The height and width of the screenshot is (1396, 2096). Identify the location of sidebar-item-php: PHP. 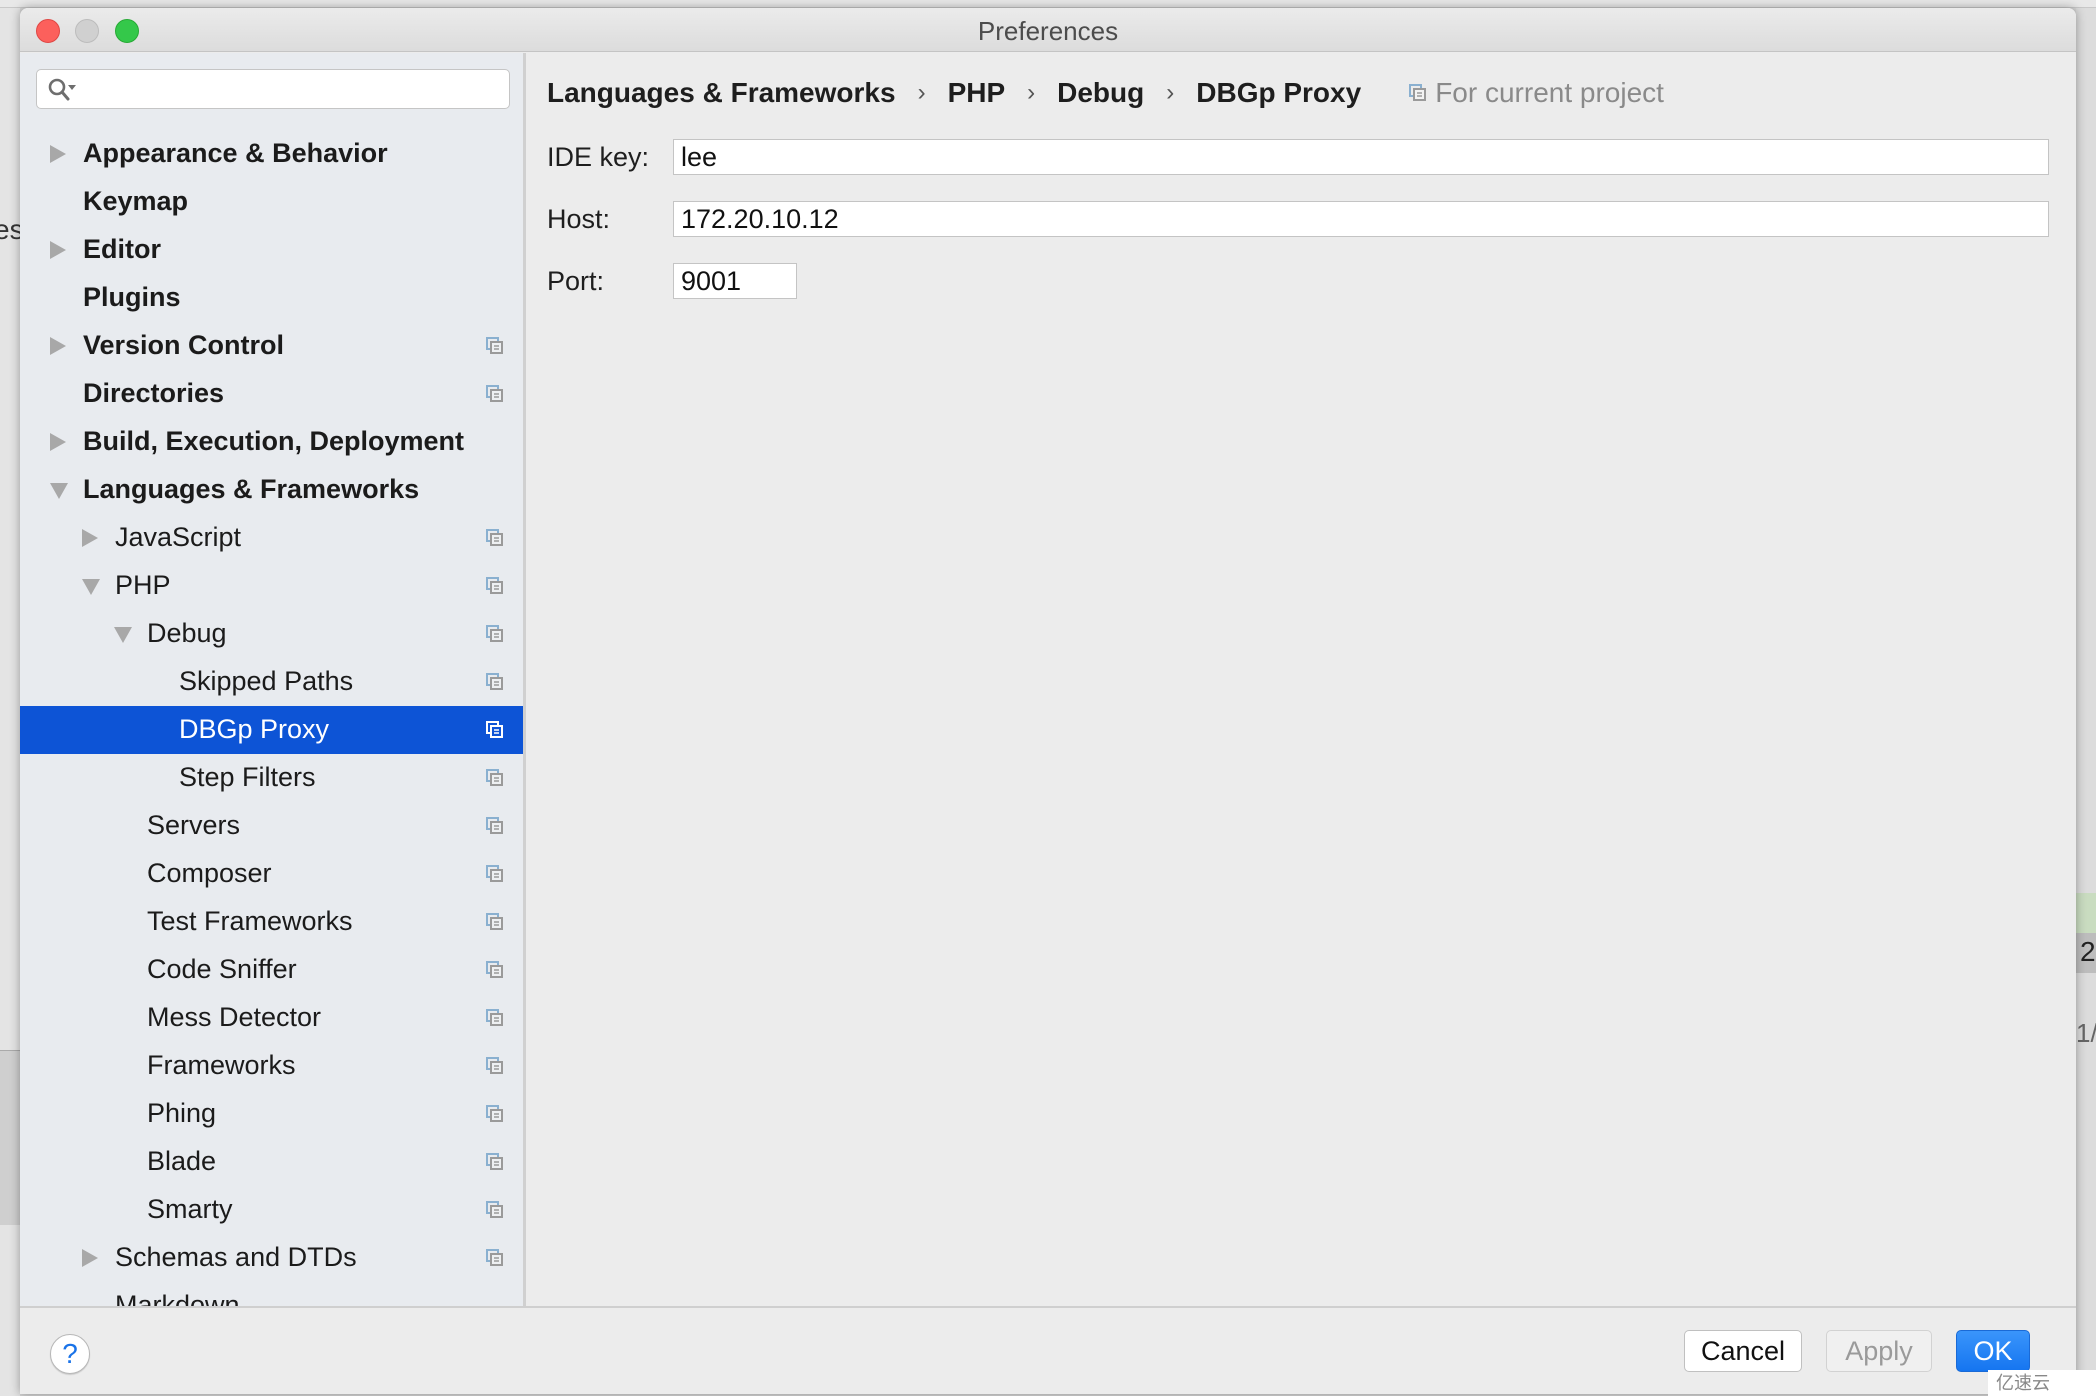
(271, 586).